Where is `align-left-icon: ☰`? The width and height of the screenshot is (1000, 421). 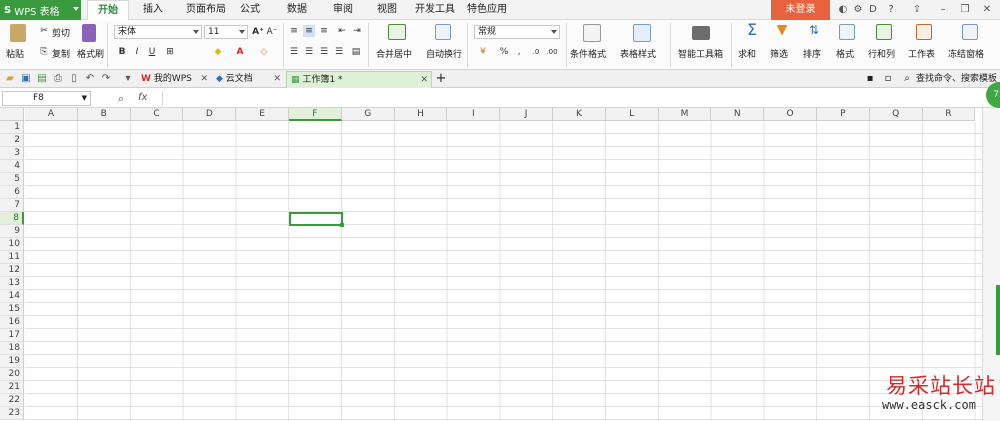
align-left-icon: ☰ is located at coordinates (294, 52).